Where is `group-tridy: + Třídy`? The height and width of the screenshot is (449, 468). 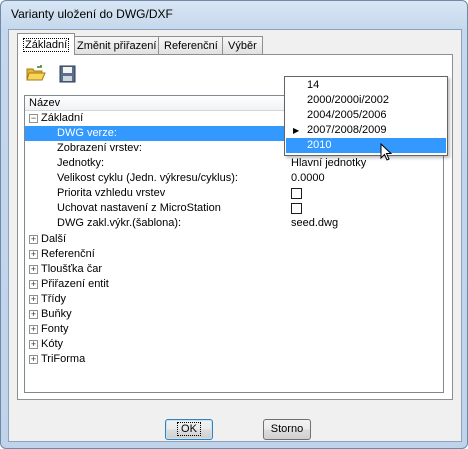 group-tridy: + Třídy is located at coordinates (234, 299).